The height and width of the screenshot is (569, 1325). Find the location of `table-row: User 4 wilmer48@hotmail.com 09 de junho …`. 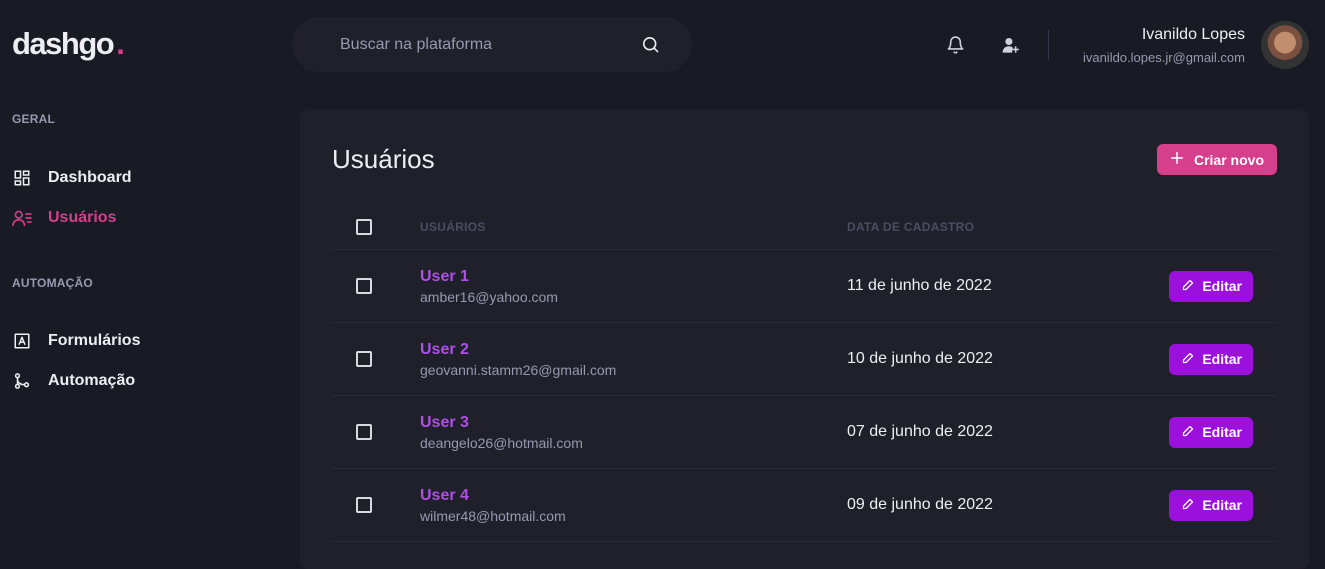

table-row: User 4 wilmer48@hotmail.com 09 de junho … is located at coordinates (804, 505).